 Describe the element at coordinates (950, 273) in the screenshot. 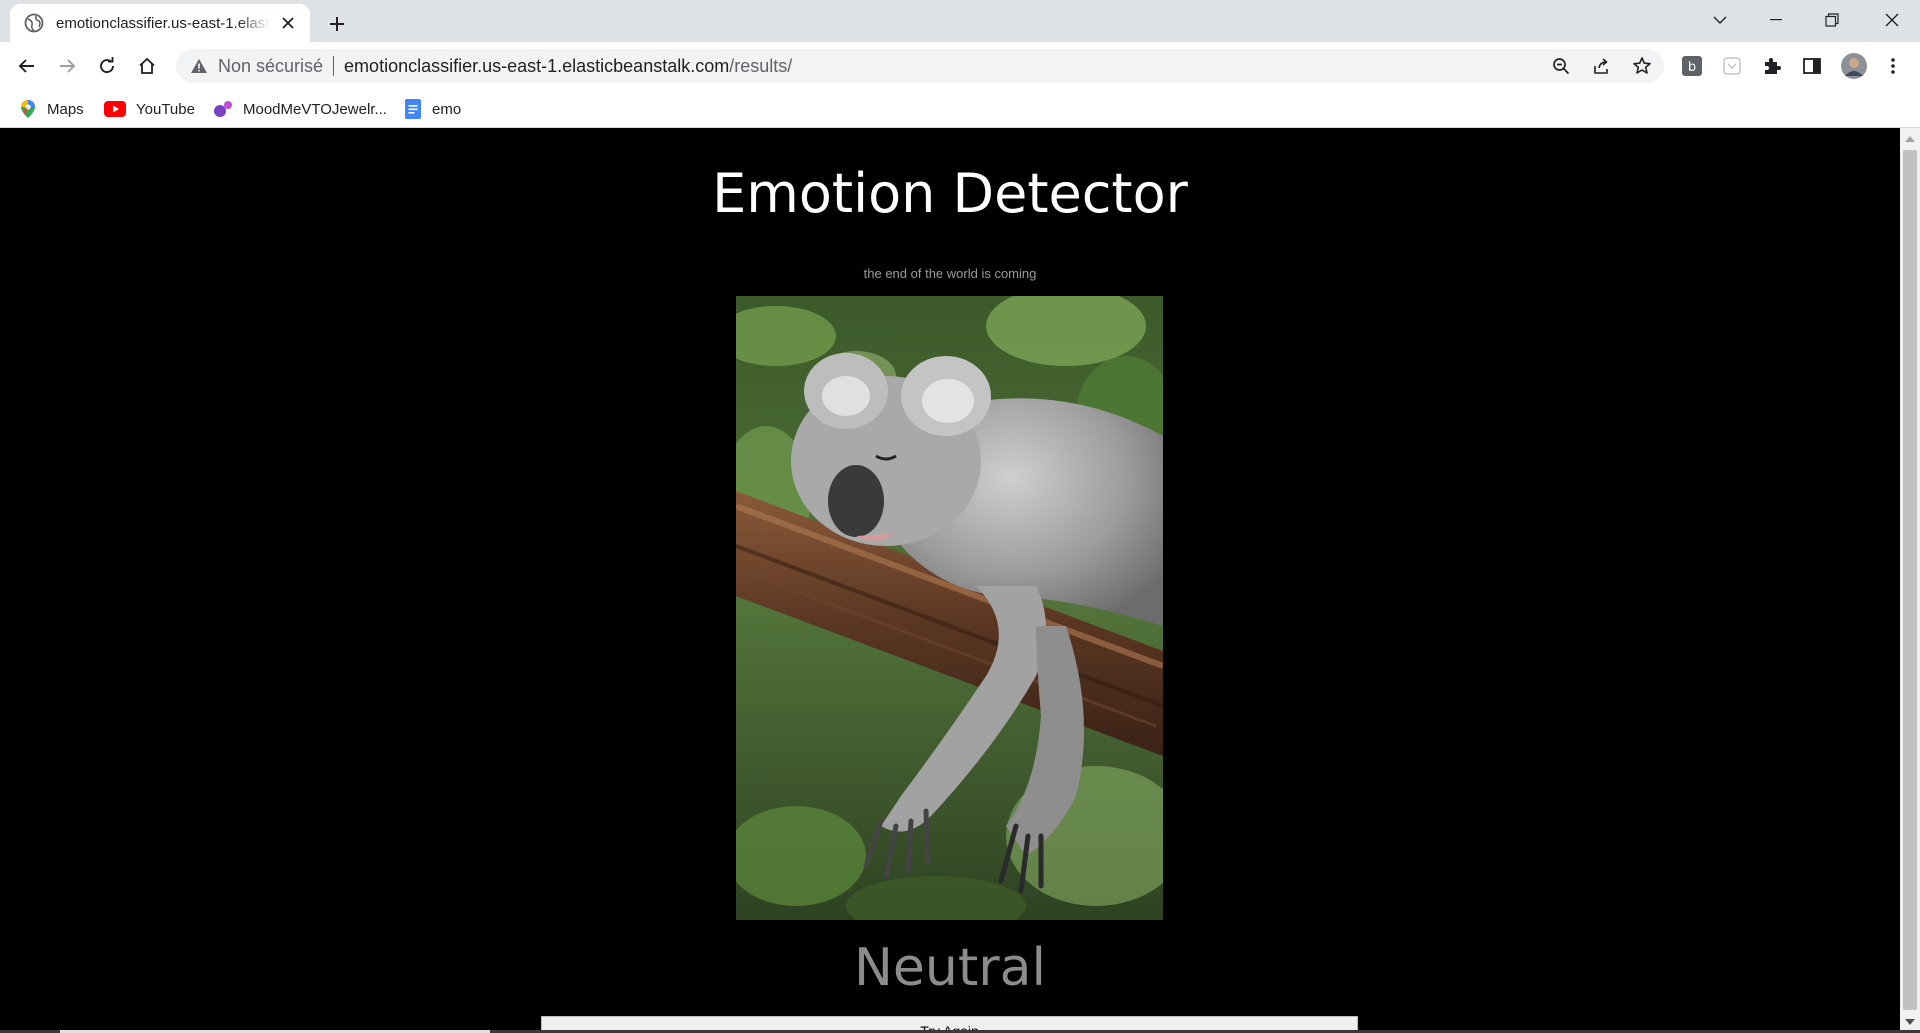

I see `image-caption: the end of the world is coming` at that location.